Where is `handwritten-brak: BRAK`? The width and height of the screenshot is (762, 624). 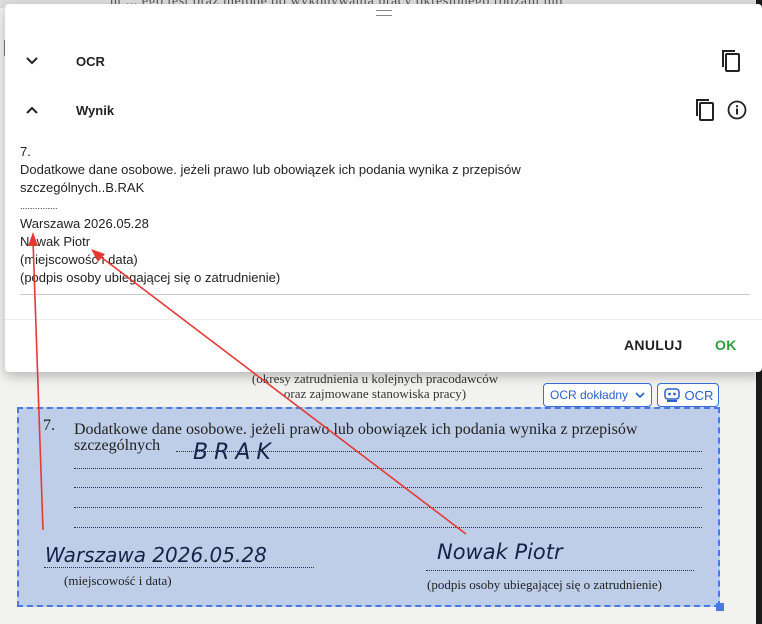 handwritten-brak: BRAK is located at coordinates (235, 452).